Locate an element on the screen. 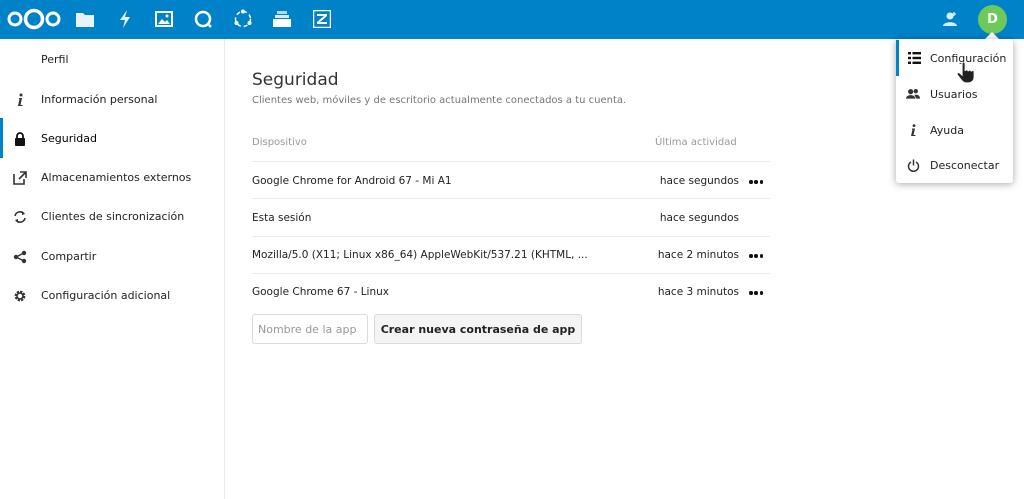 Image resolution: width=1024 pixels, height=499 pixels. top-header: D is located at coordinates (512, 19).